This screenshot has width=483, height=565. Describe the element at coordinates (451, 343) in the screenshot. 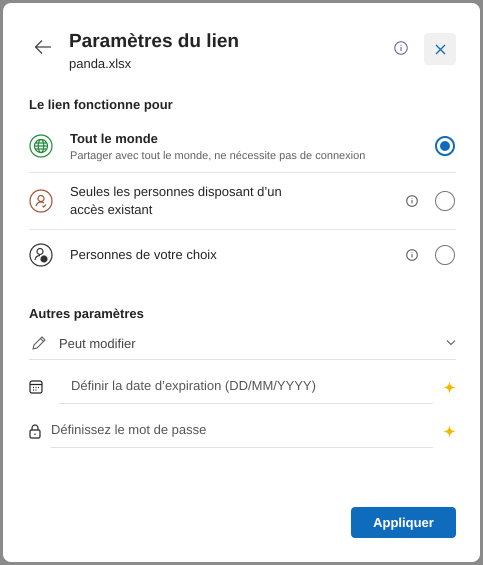

I see `chevron-down-icon` at that location.